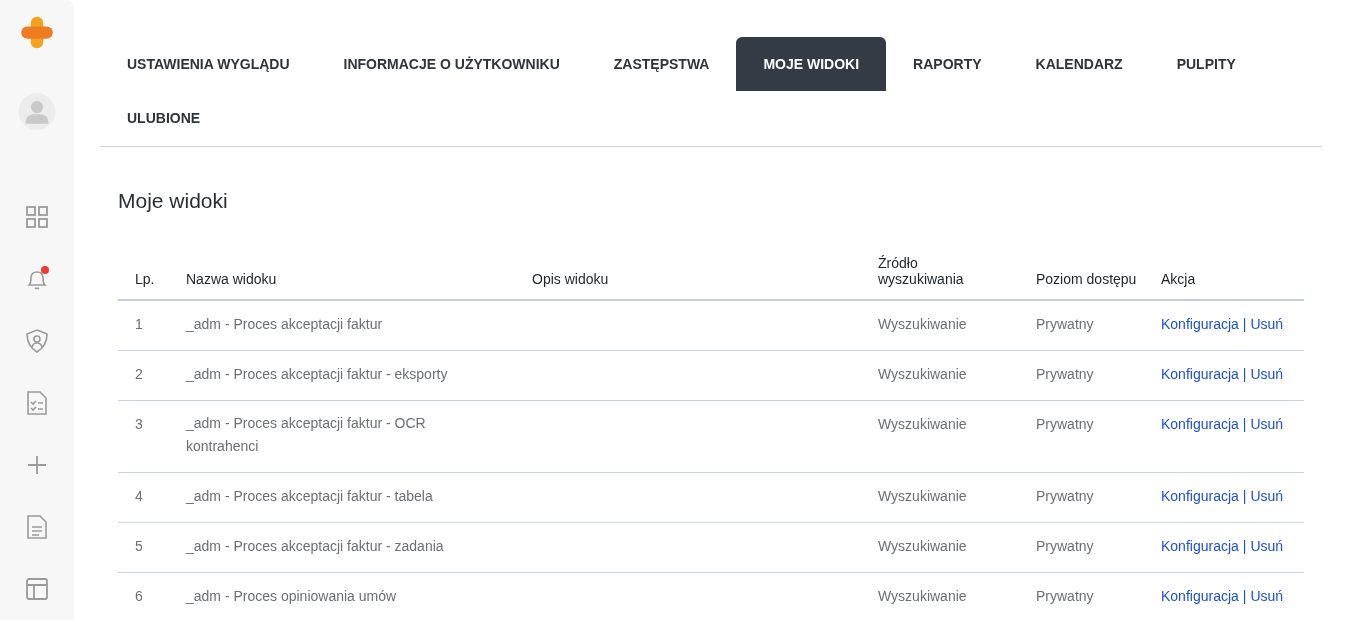 The width and height of the screenshot is (1346, 620). I want to click on tab: PULPITY, so click(1206, 64).